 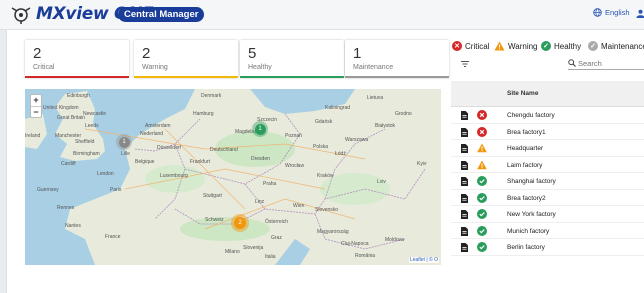 I want to click on user-icon, so click(x=640, y=13).